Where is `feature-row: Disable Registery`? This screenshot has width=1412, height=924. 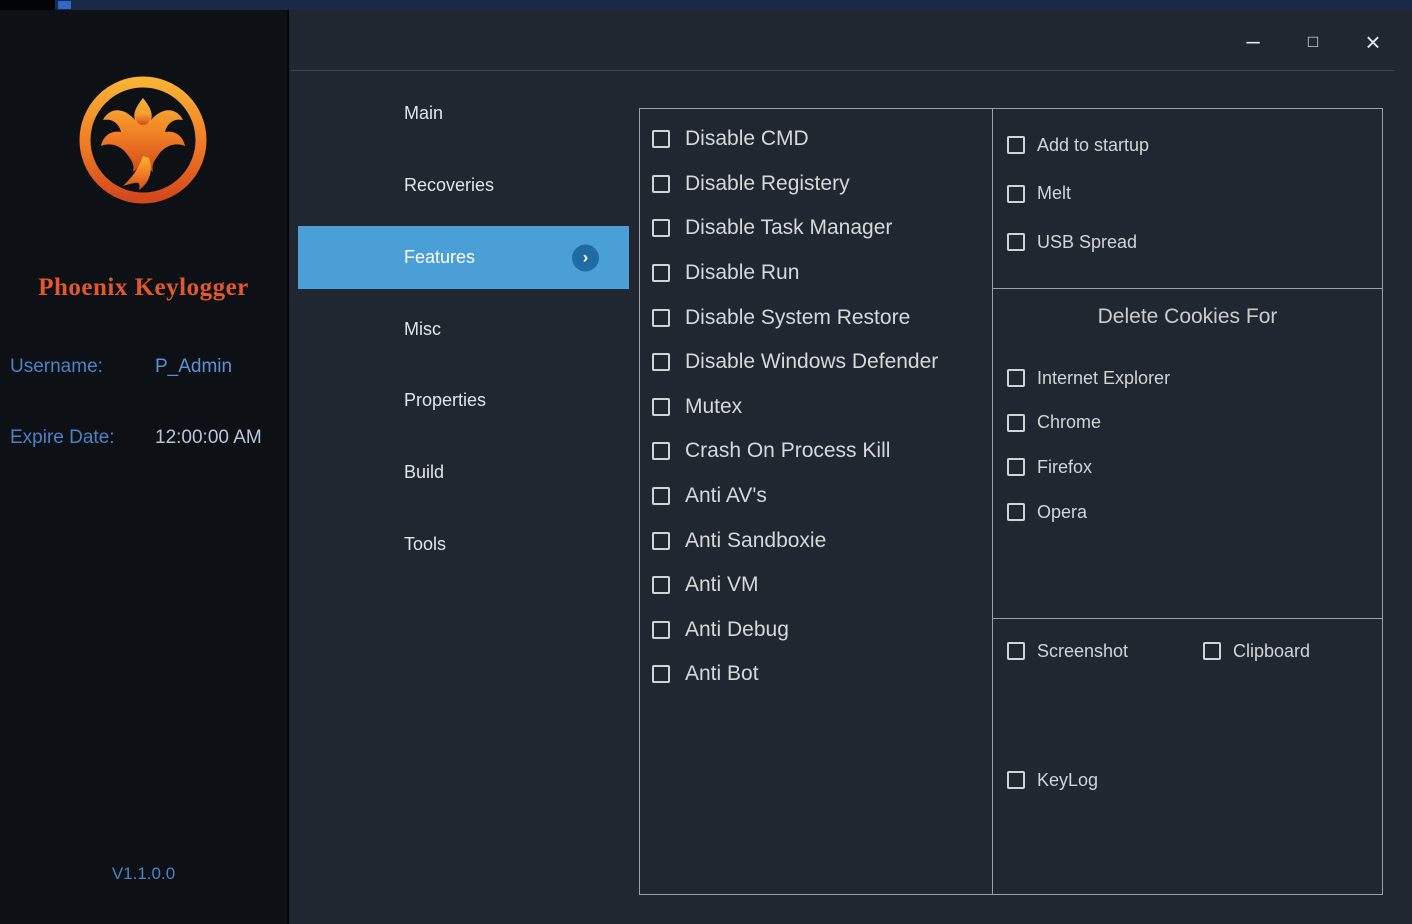 feature-row: Disable Registery is located at coordinates (816, 184).